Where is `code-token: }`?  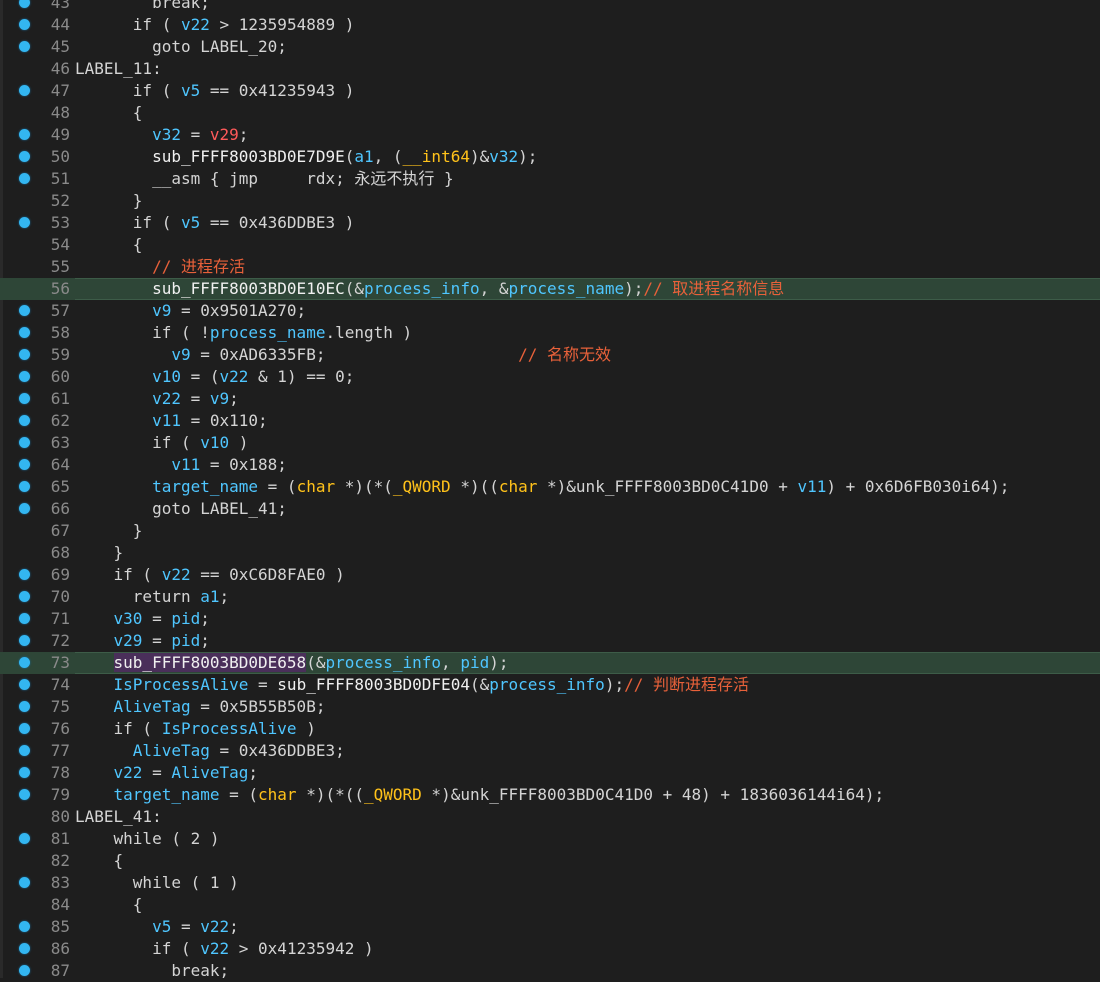 code-token: } is located at coordinates (138, 200).